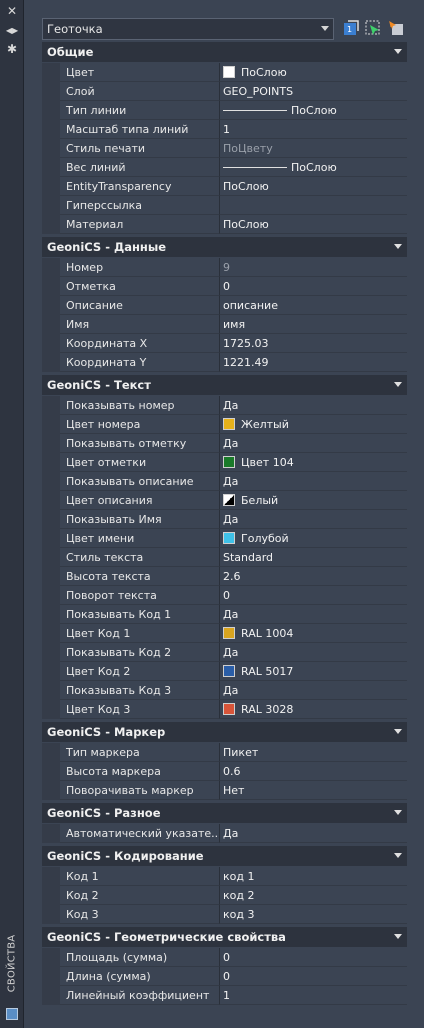 Image resolution: width=424 pixels, height=1028 pixels. What do you see at coordinates (188, 29) in the screenshot?
I see `object-type-dropdown: Геоточка` at bounding box center [188, 29].